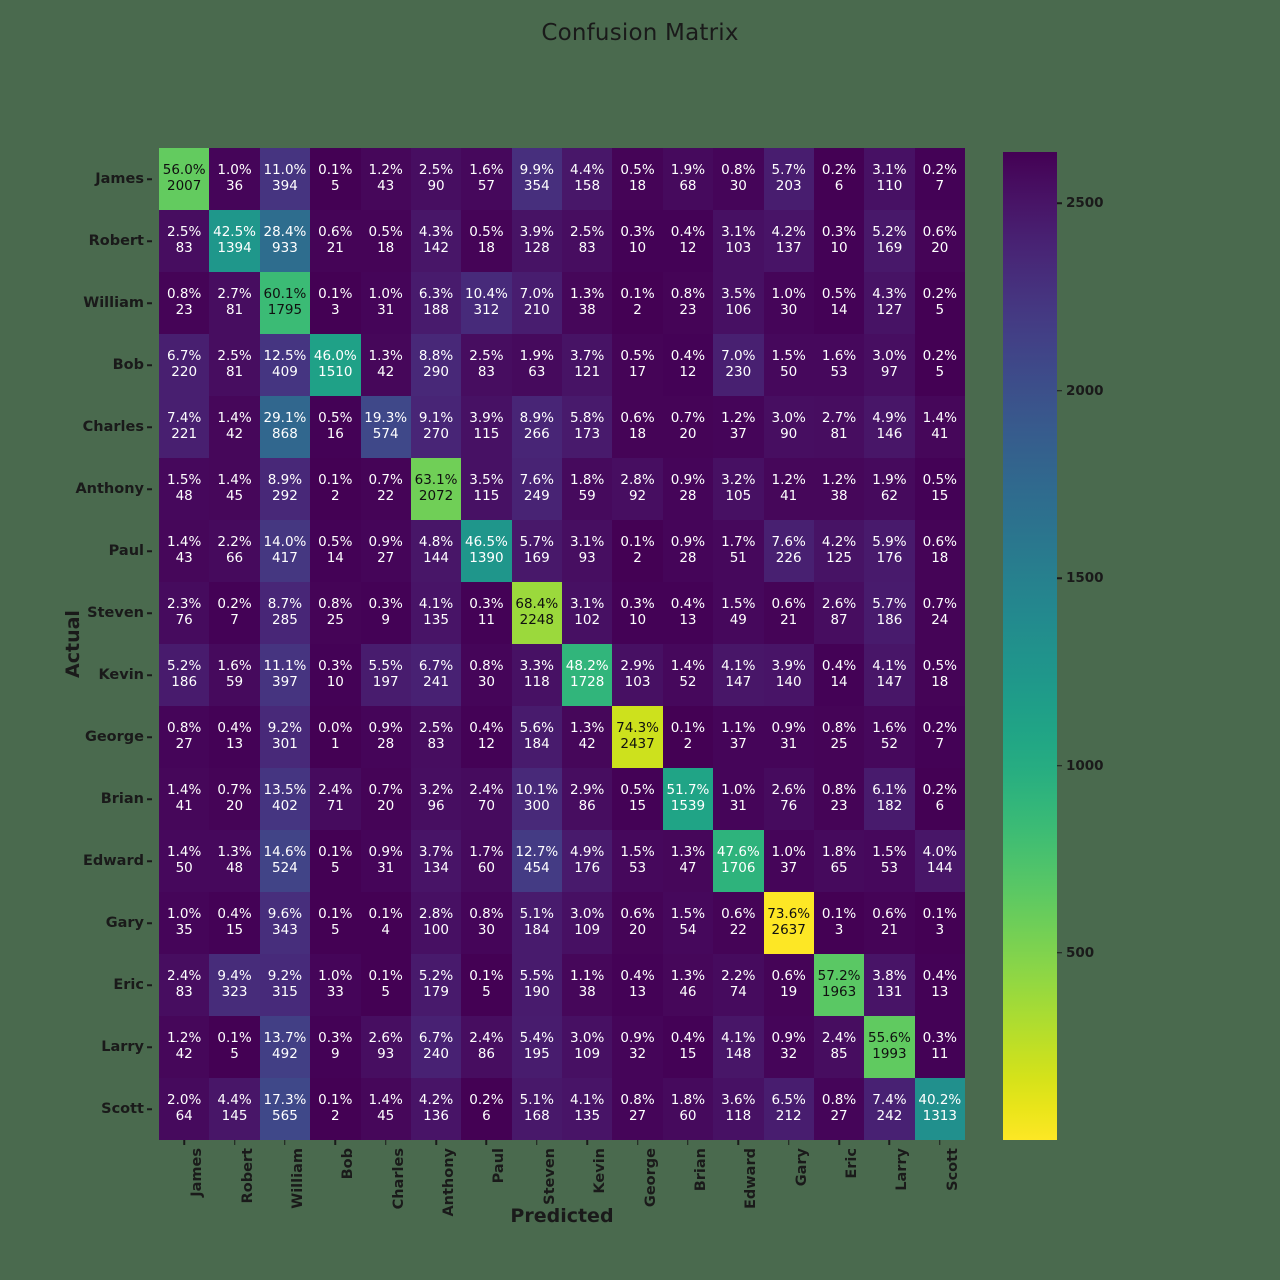 The width and height of the screenshot is (1280, 1280). What do you see at coordinates (738, 542) in the screenshot?
I see `cell-percent: 1.7%` at bounding box center [738, 542].